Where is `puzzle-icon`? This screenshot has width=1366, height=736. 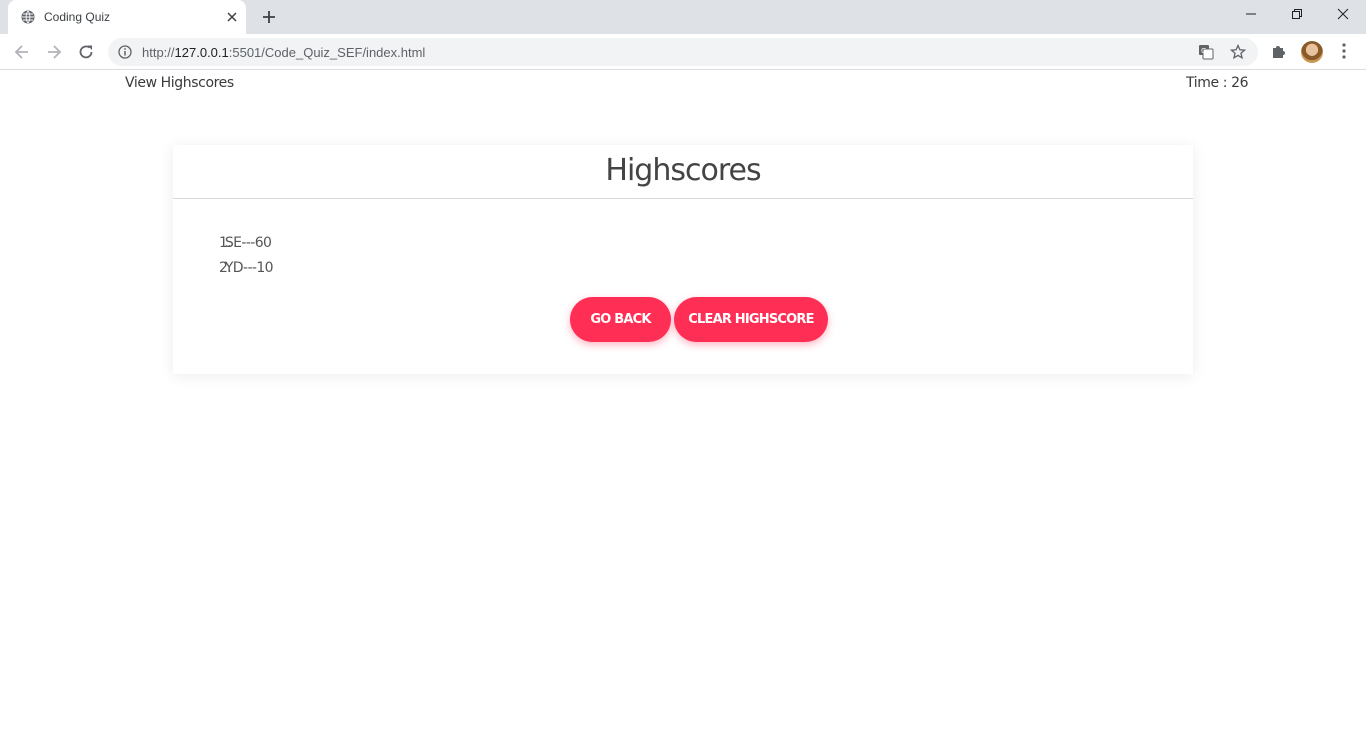 puzzle-icon is located at coordinates (1279, 51).